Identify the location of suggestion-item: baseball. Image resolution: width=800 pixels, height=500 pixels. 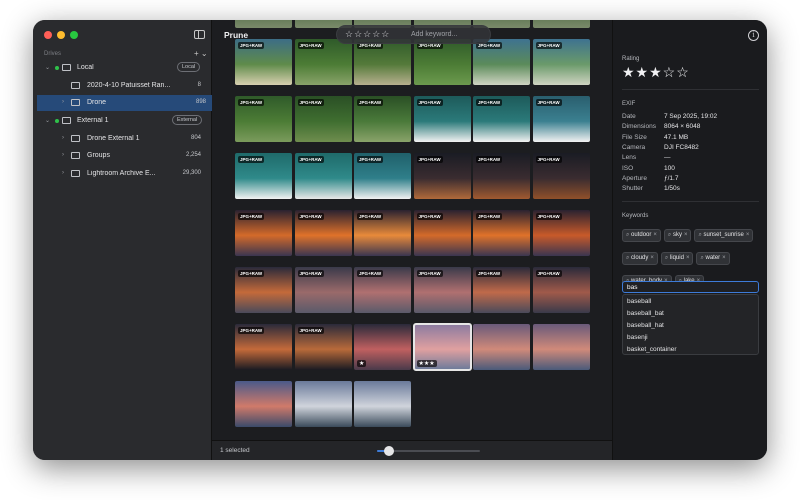
(691, 302).